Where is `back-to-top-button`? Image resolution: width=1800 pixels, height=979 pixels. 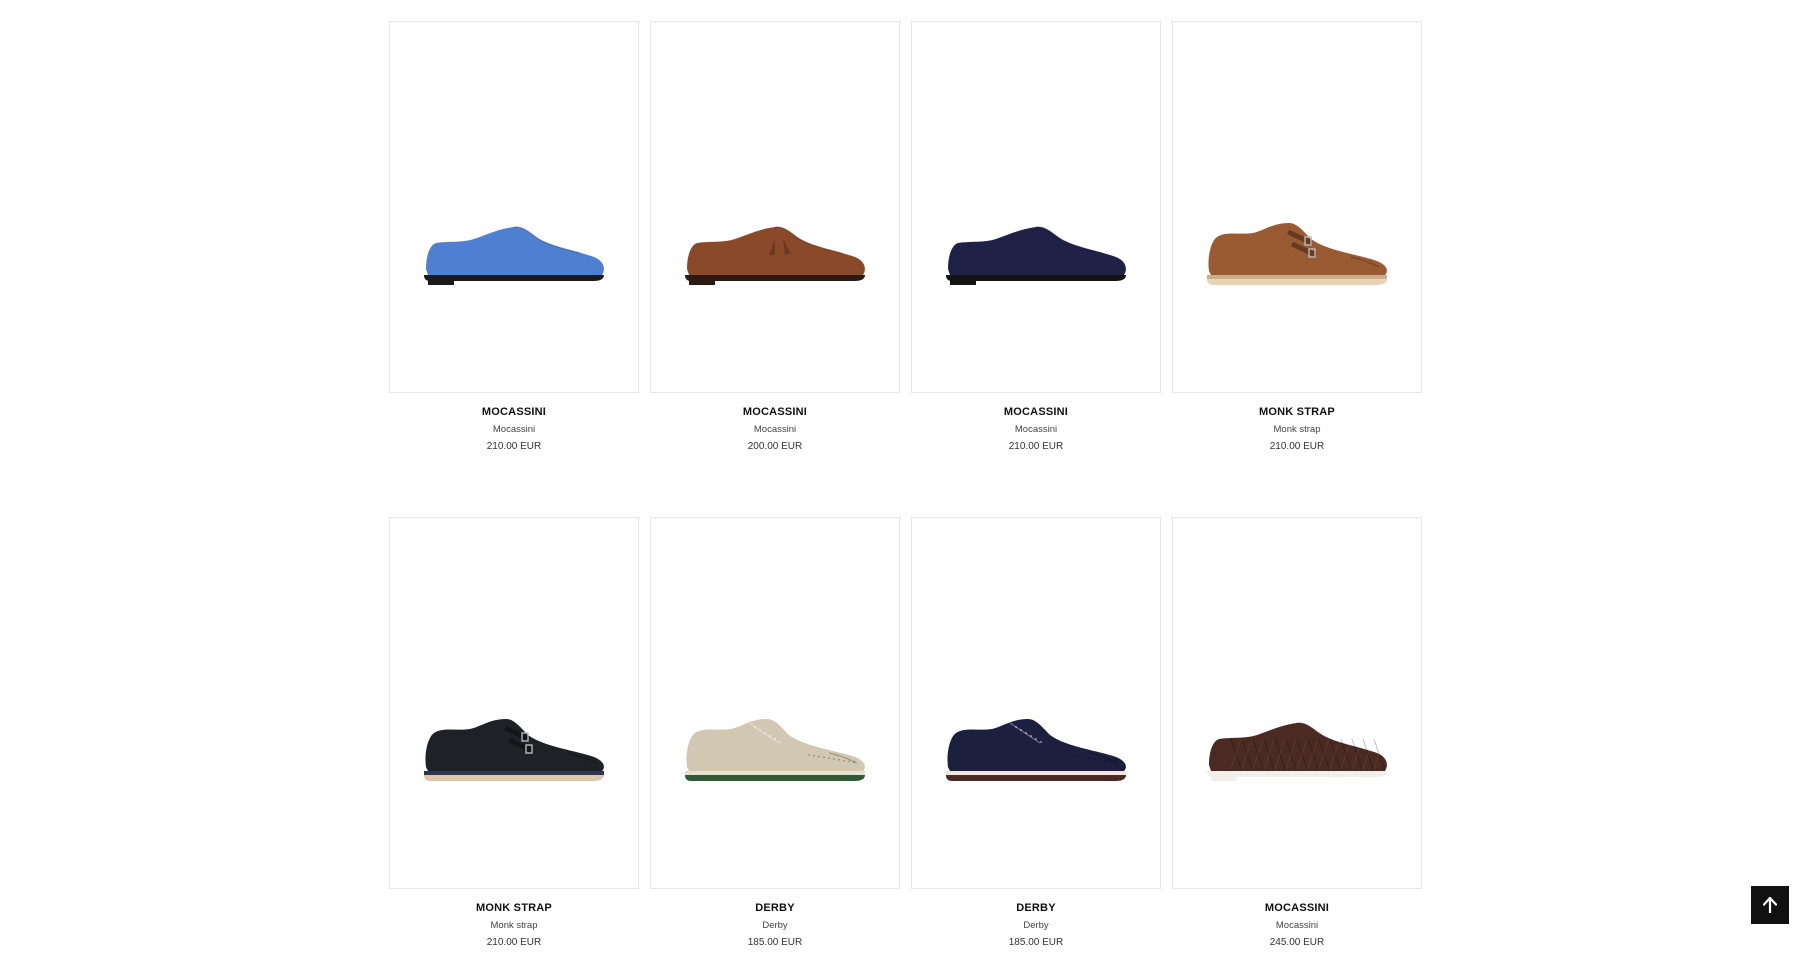 back-to-top-button is located at coordinates (1770, 905).